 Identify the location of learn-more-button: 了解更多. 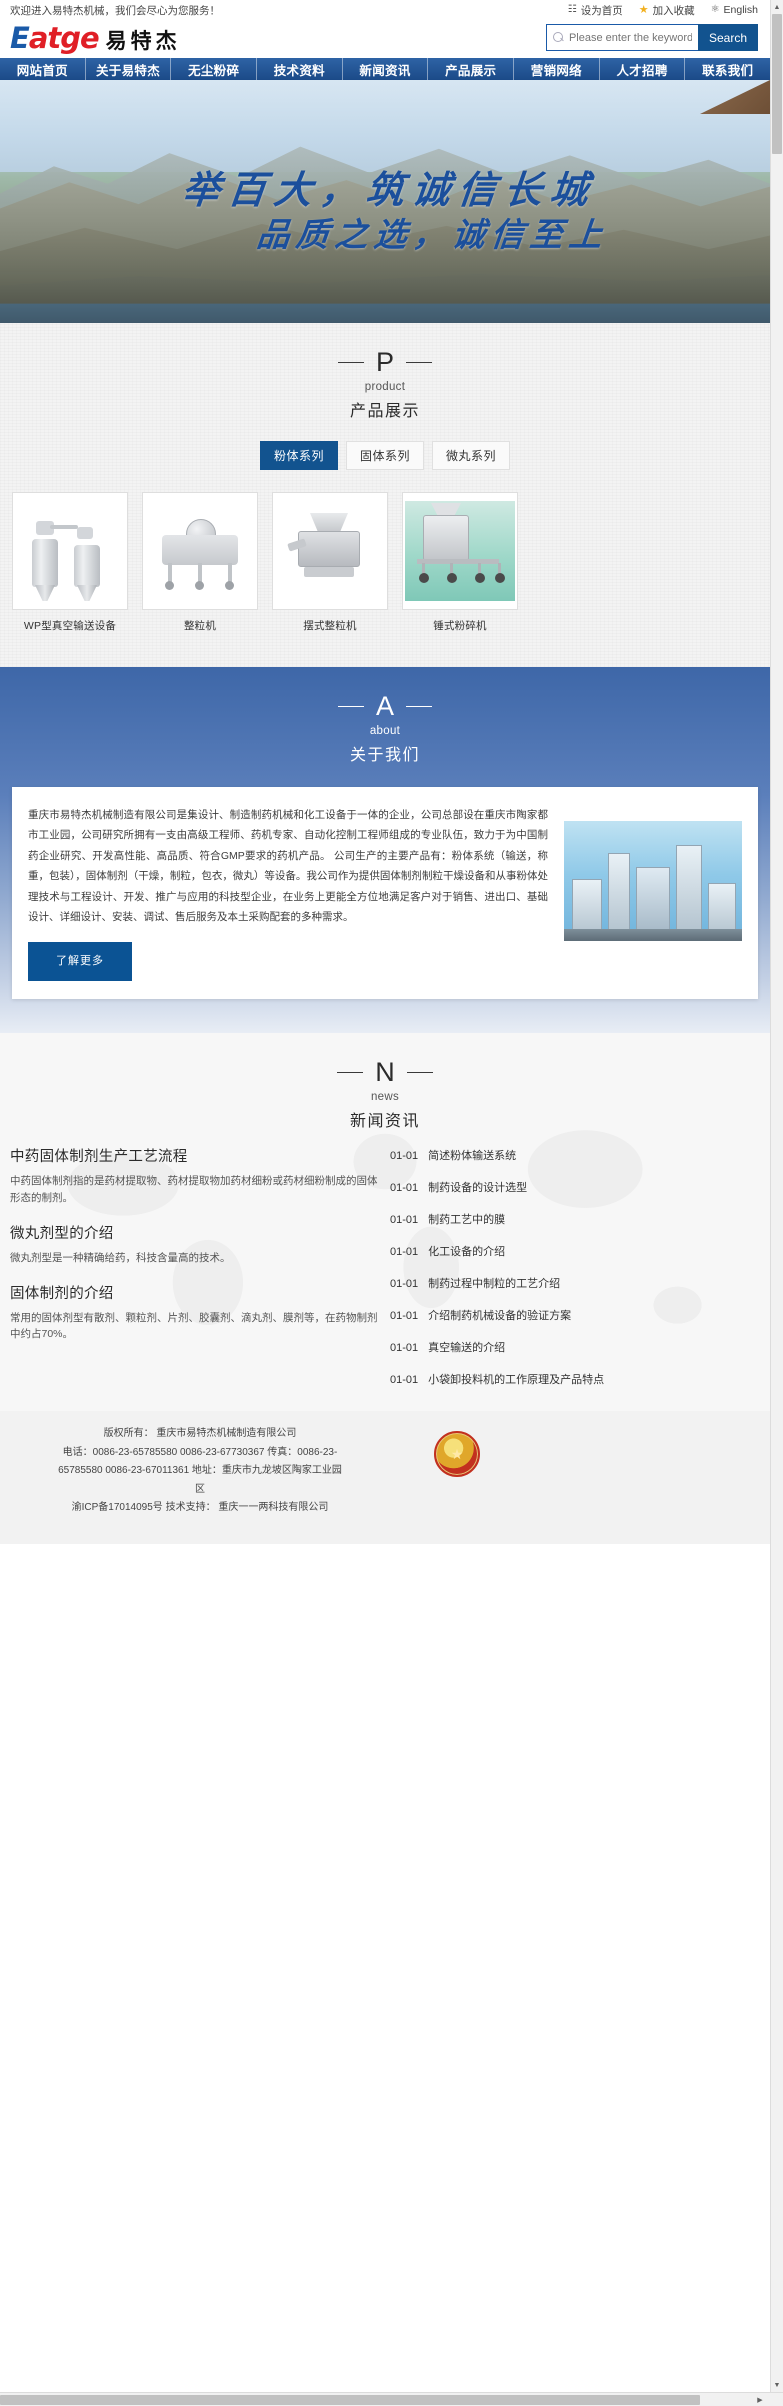
(80, 961).